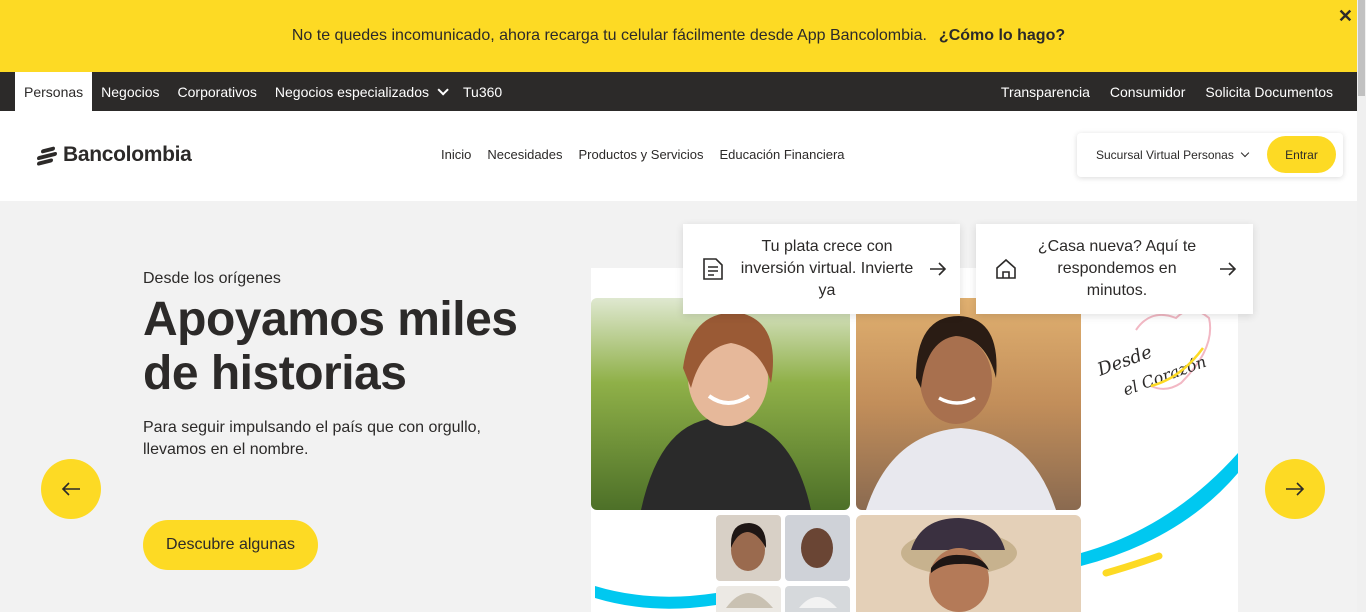 The image size is (1366, 612). Describe the element at coordinates (456, 154) in the screenshot. I see `nav-inicio: Inicio` at that location.